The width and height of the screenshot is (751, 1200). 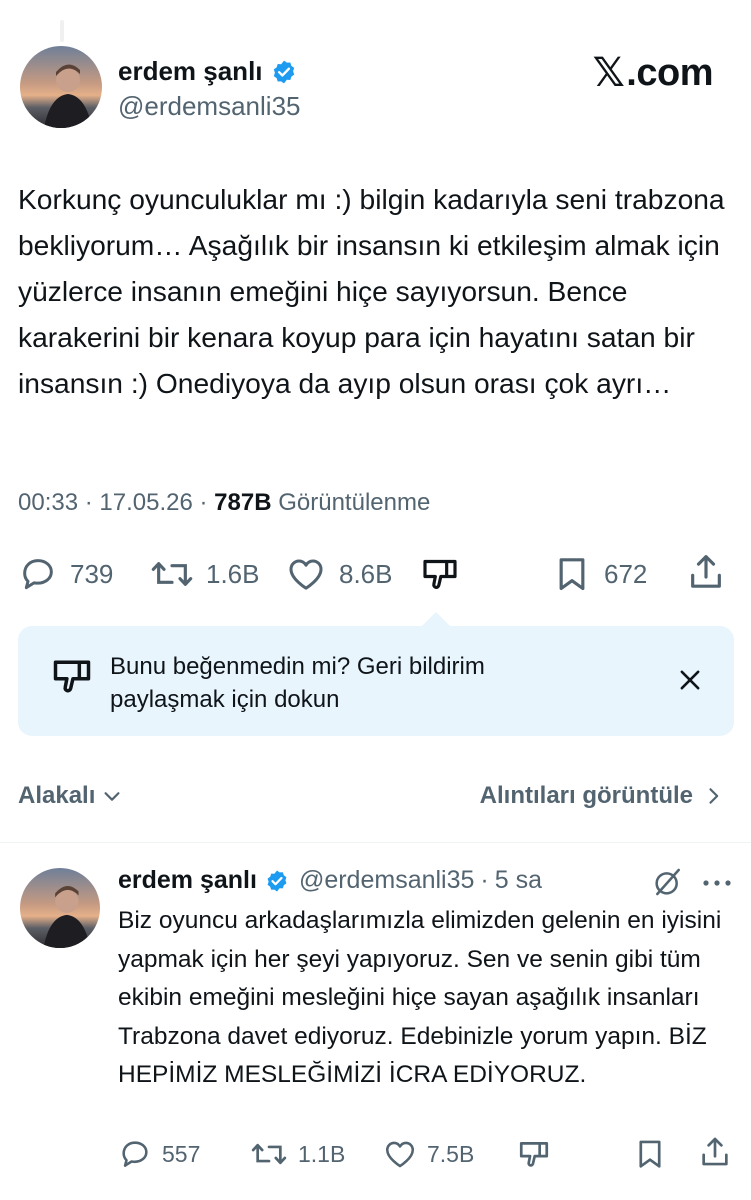 I want to click on feedback-tail, so click(x=436, y=619).